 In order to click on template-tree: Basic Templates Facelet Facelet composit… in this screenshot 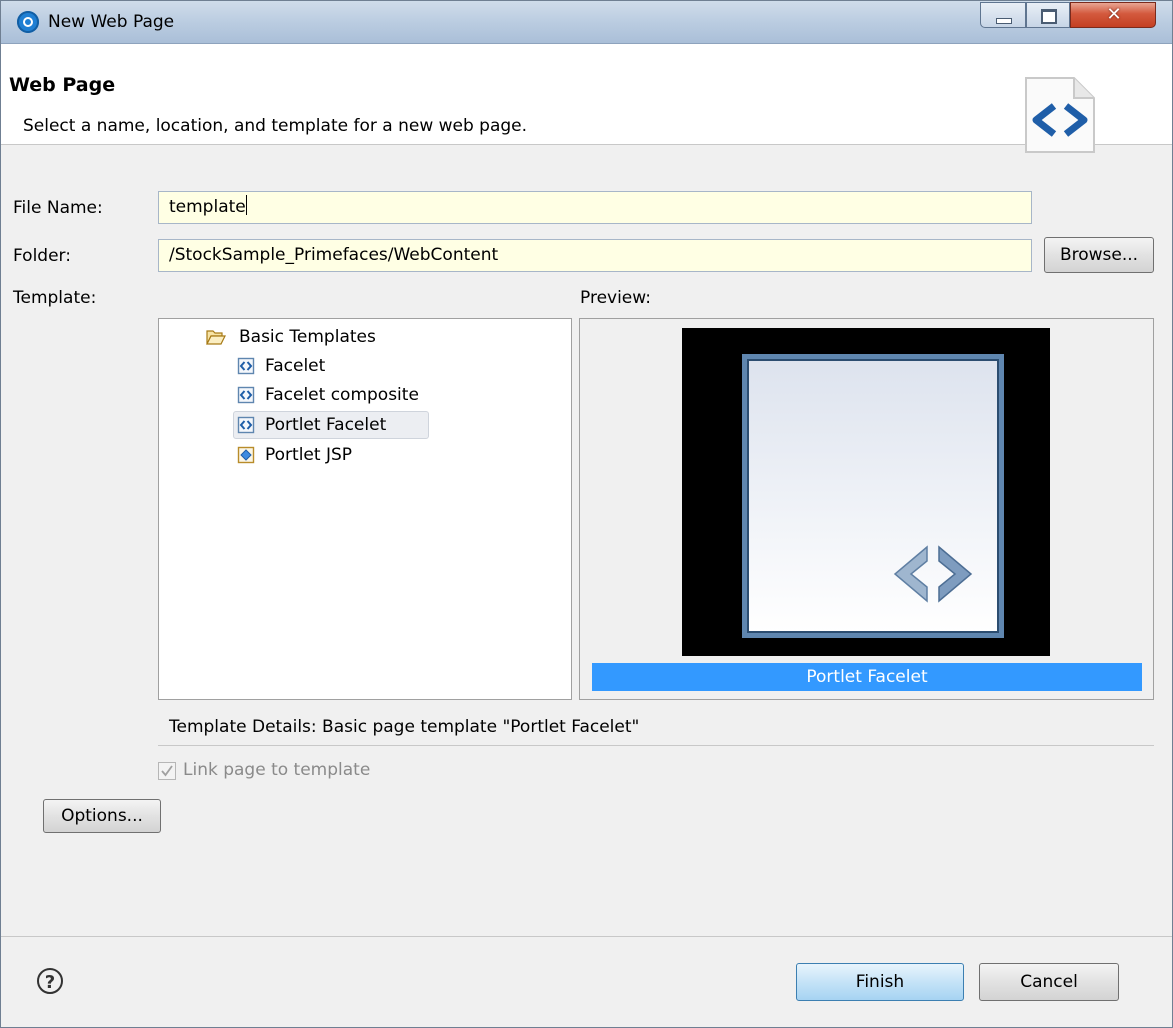, I will do `click(365, 509)`.